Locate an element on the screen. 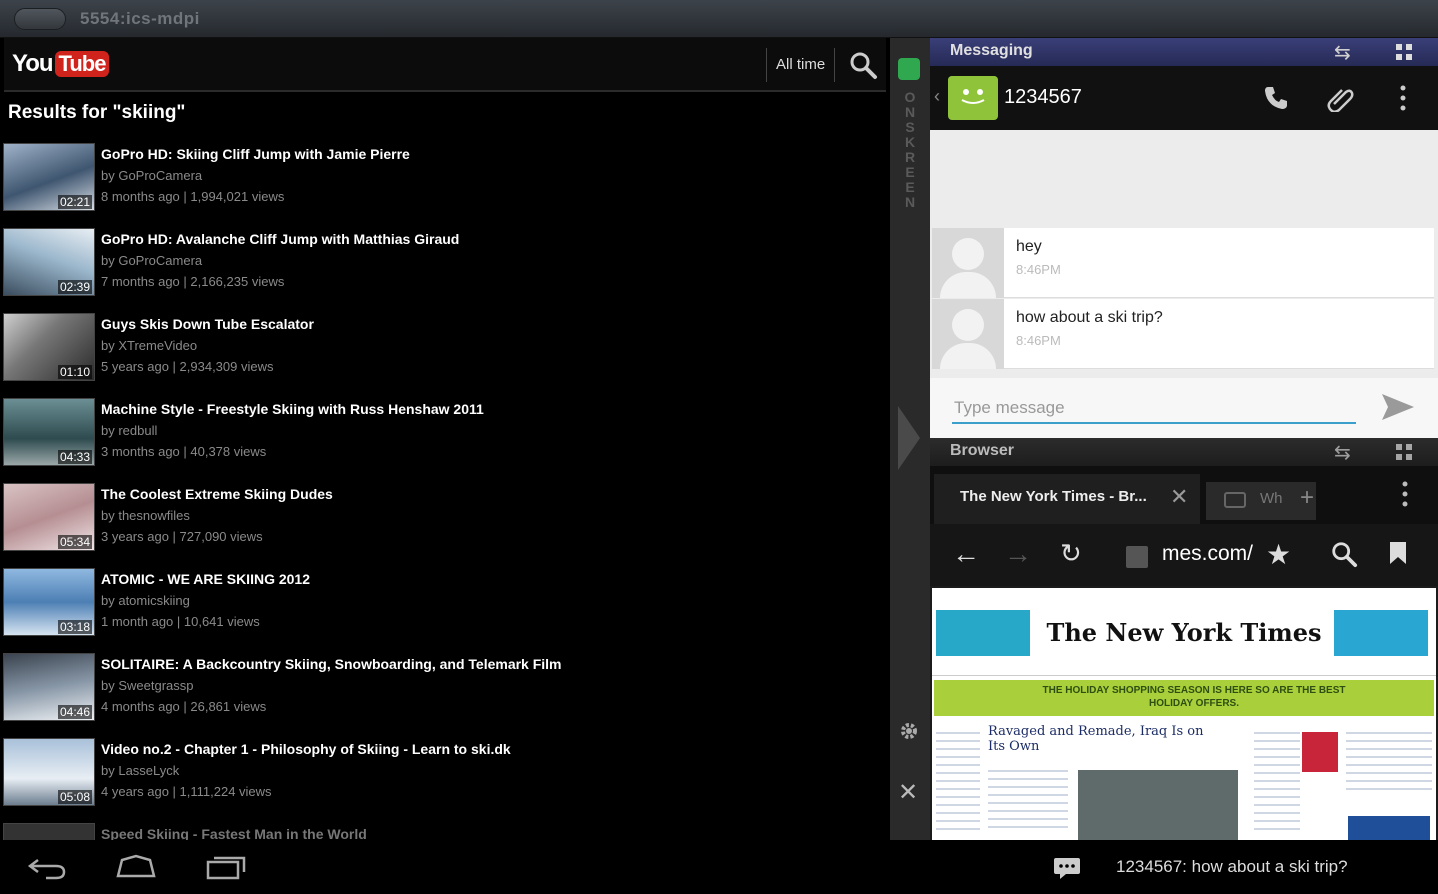  browser-tab-active: The New York Times - Br... ✕ is located at coordinates (1067, 499).